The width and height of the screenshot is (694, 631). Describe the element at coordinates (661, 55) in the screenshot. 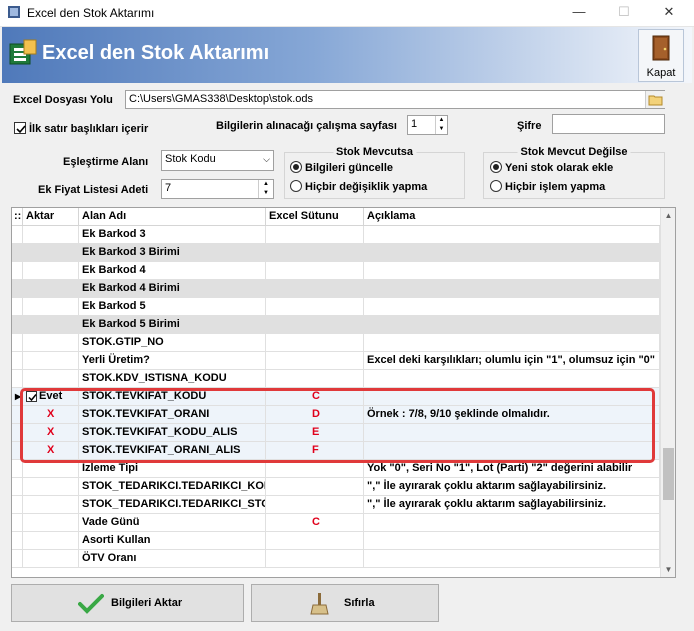

I see `close-button: Kapat` at that location.